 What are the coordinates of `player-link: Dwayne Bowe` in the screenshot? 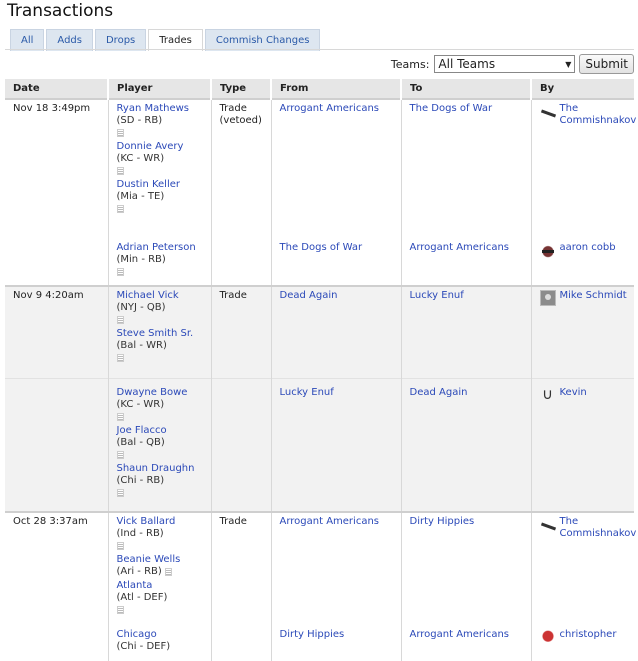 It's located at (152, 392).